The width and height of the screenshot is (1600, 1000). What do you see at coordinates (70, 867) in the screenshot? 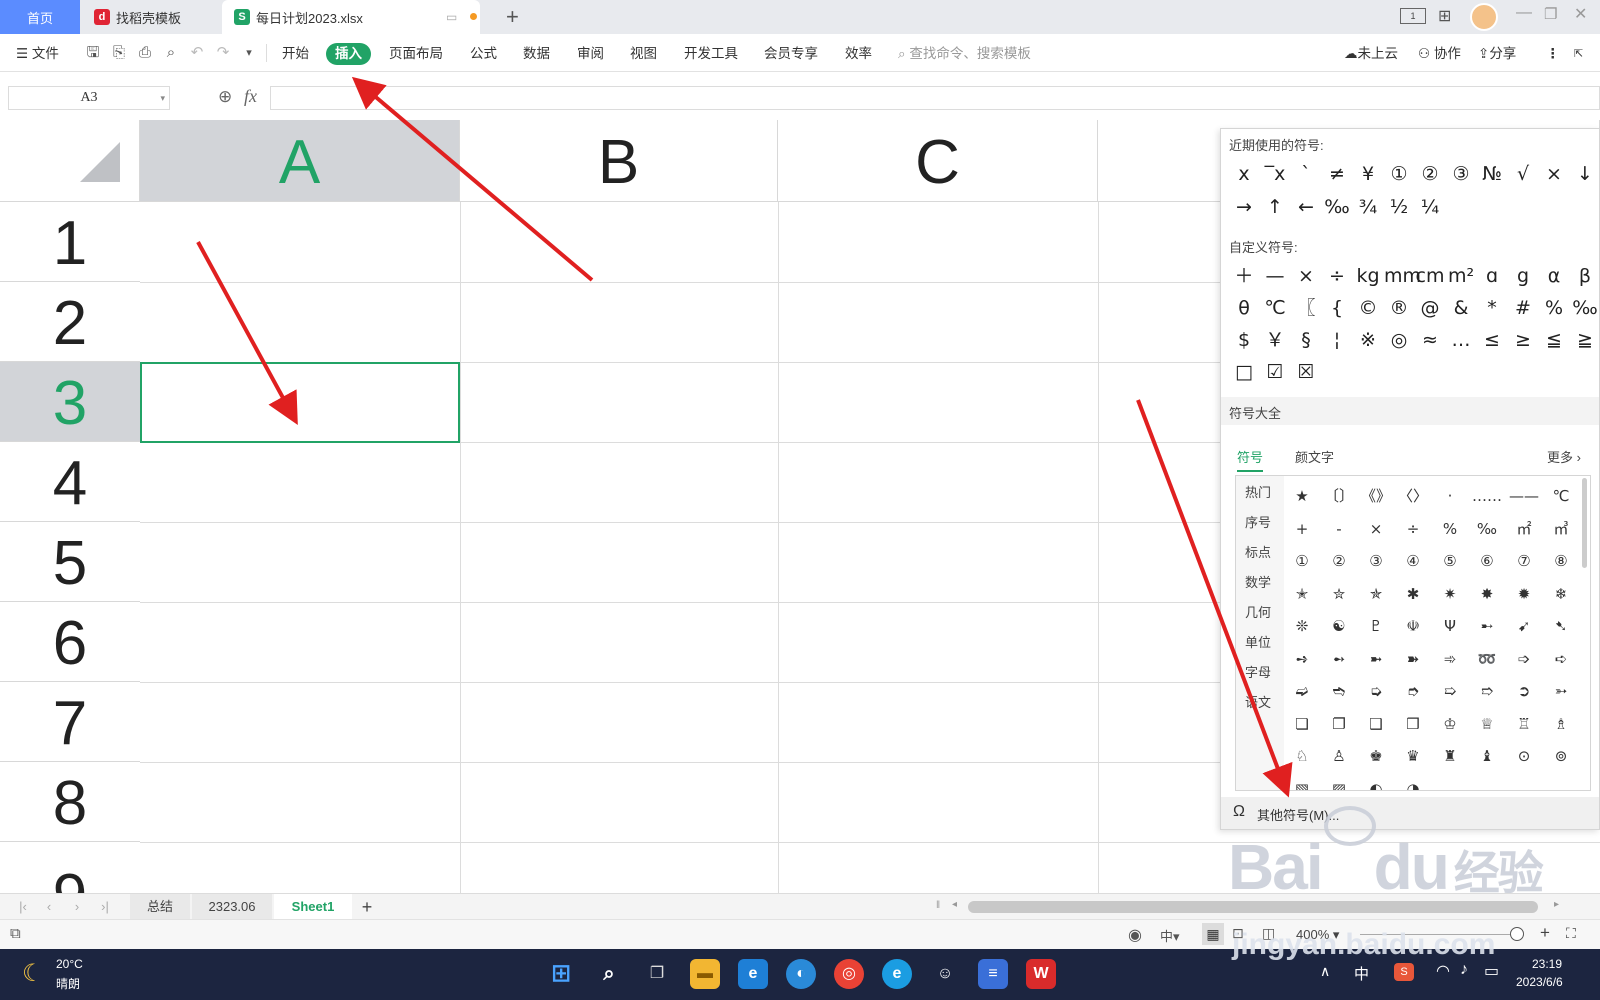
I see `row-header-9: 9` at bounding box center [70, 867].